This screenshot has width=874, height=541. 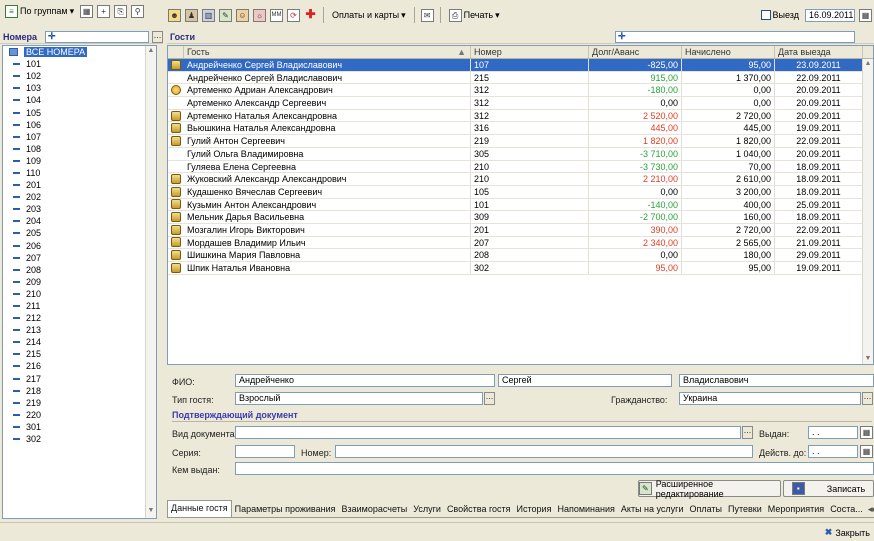 I want to click on column-header-departure: Дата выезда, so click(x=819, y=52).